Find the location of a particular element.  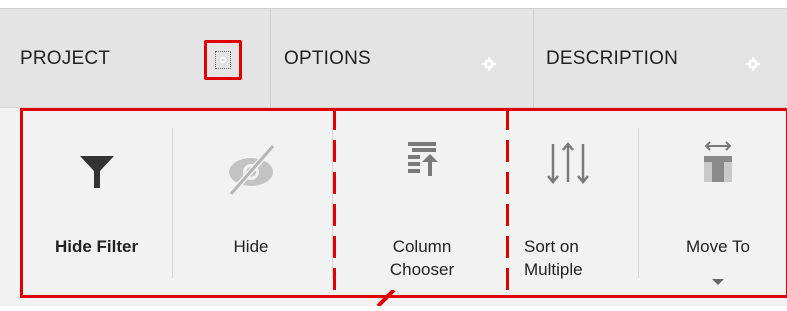

column-header-options: OPTIONS is located at coordinates (327, 59).